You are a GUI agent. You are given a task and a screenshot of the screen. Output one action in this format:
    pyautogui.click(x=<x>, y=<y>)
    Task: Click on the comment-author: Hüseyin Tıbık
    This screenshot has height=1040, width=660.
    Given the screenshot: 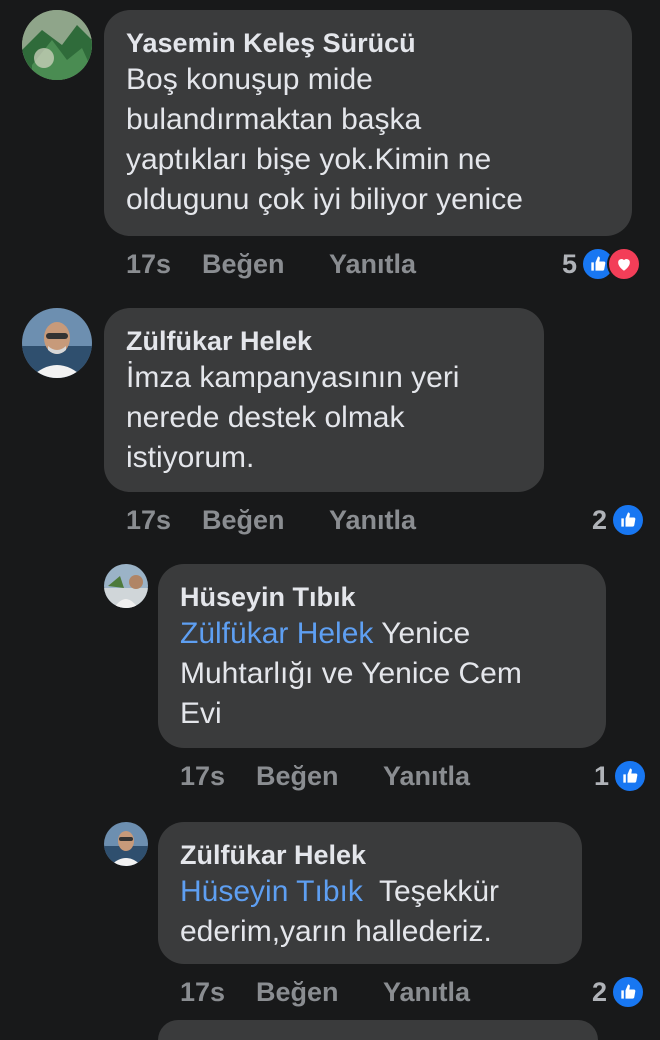 What is the action you would take?
    pyautogui.click(x=382, y=597)
    